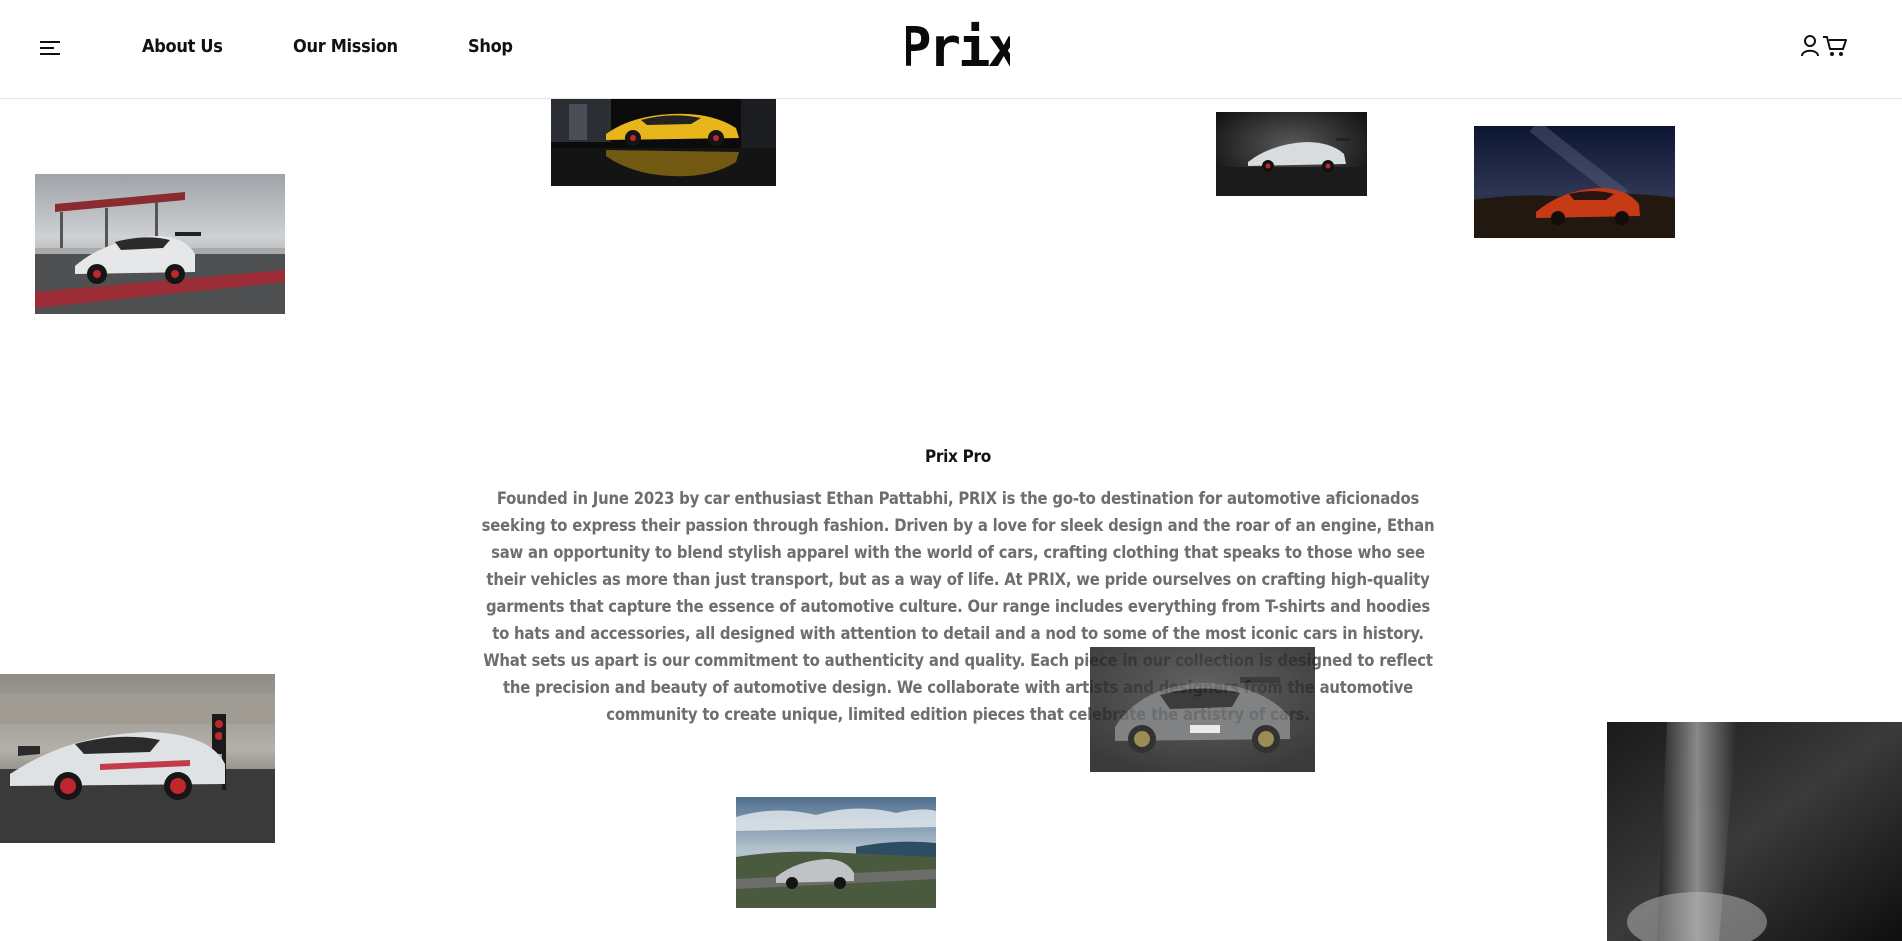  I want to click on site-header: About Us Our Mission Shop Prix, so click(951, 49).